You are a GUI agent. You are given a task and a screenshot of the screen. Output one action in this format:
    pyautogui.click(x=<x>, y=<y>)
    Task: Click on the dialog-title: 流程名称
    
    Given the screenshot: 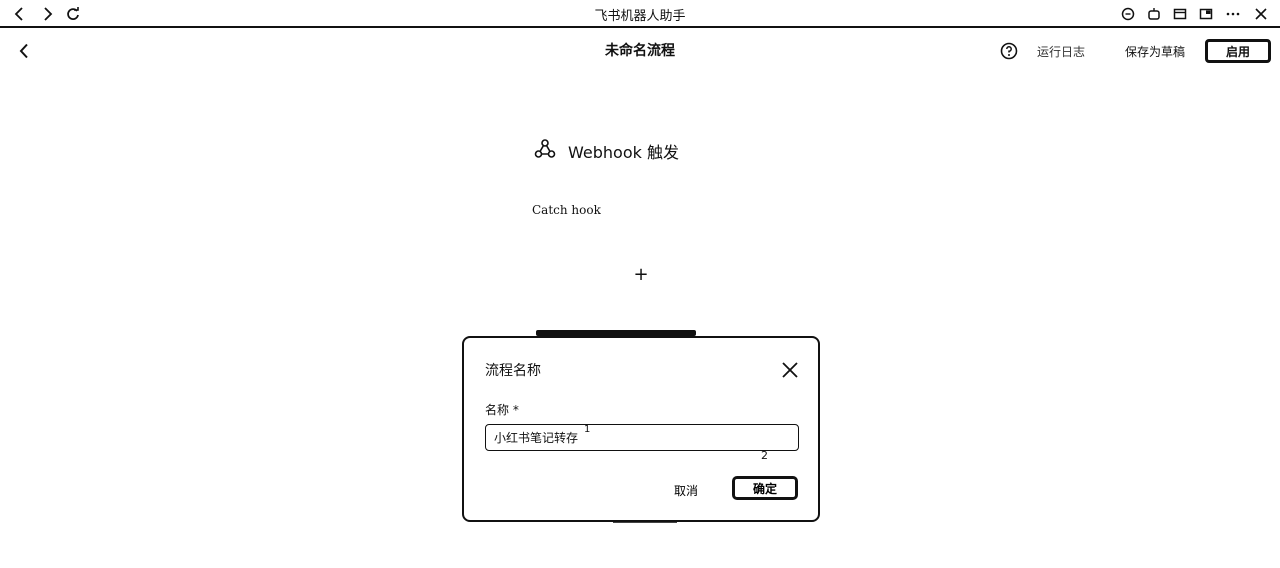 What is the action you would take?
    pyautogui.click(x=513, y=371)
    